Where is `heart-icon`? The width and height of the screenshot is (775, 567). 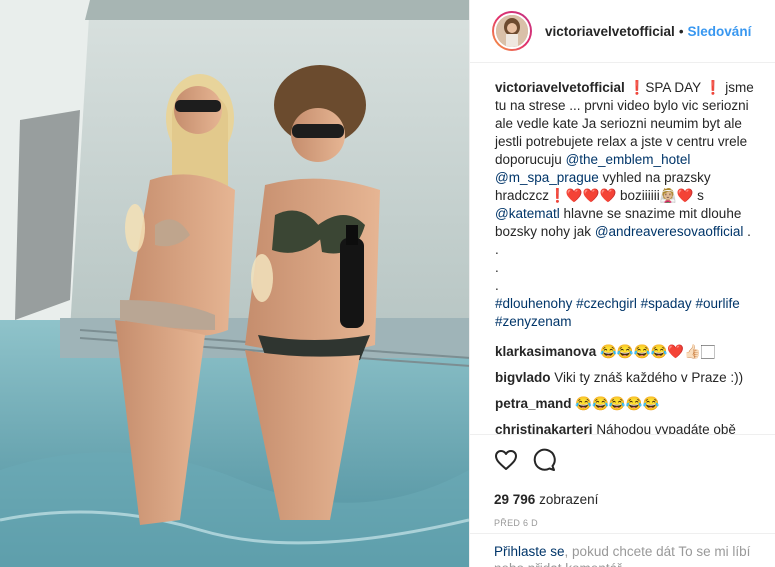 heart-icon is located at coordinates (506, 460).